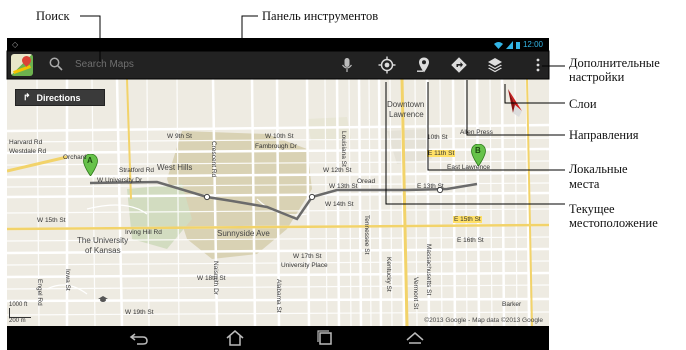  I want to click on marker-b-label: B, so click(478, 150).